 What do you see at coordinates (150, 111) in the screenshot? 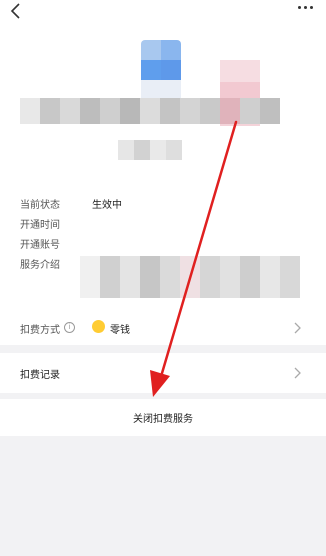
I see `merchant-name-mosaic` at bounding box center [150, 111].